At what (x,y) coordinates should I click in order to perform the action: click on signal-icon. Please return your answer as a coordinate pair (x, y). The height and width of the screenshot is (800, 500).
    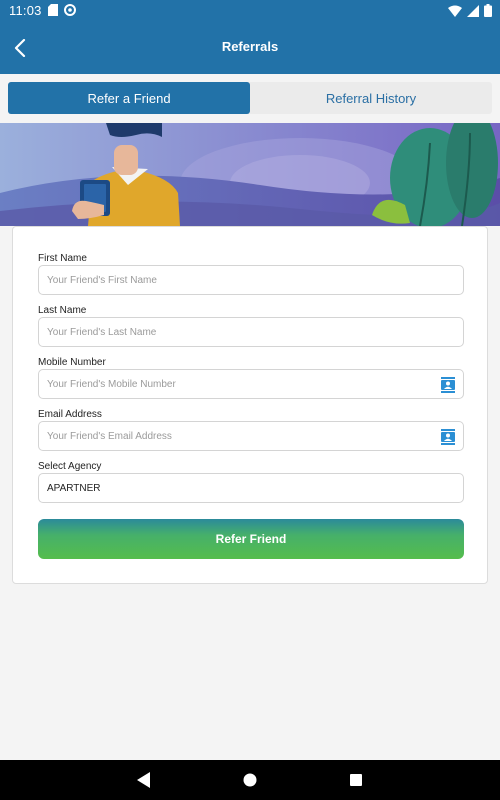
    Looking at the image, I should click on (473, 10).